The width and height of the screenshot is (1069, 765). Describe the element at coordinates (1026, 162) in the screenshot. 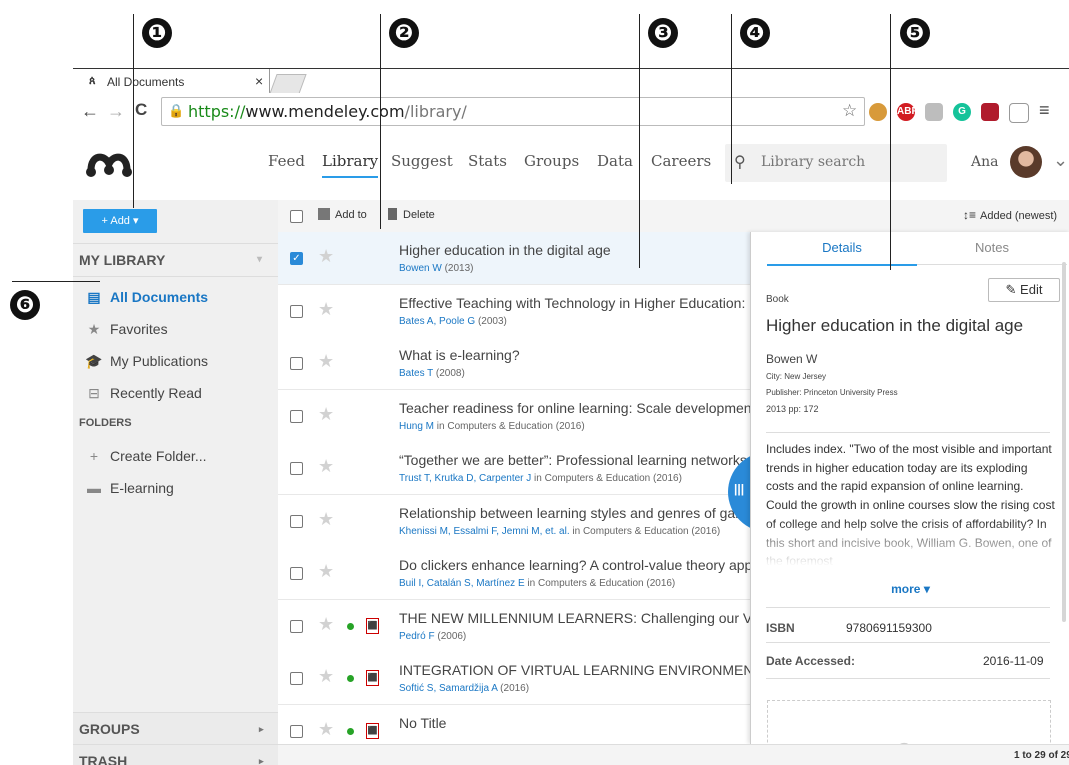

I see `avatar` at that location.